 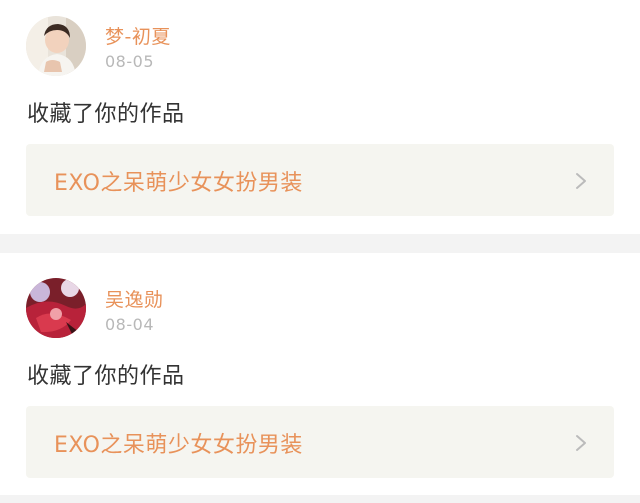 I want to click on notification-date: 08-04, so click(x=129, y=324).